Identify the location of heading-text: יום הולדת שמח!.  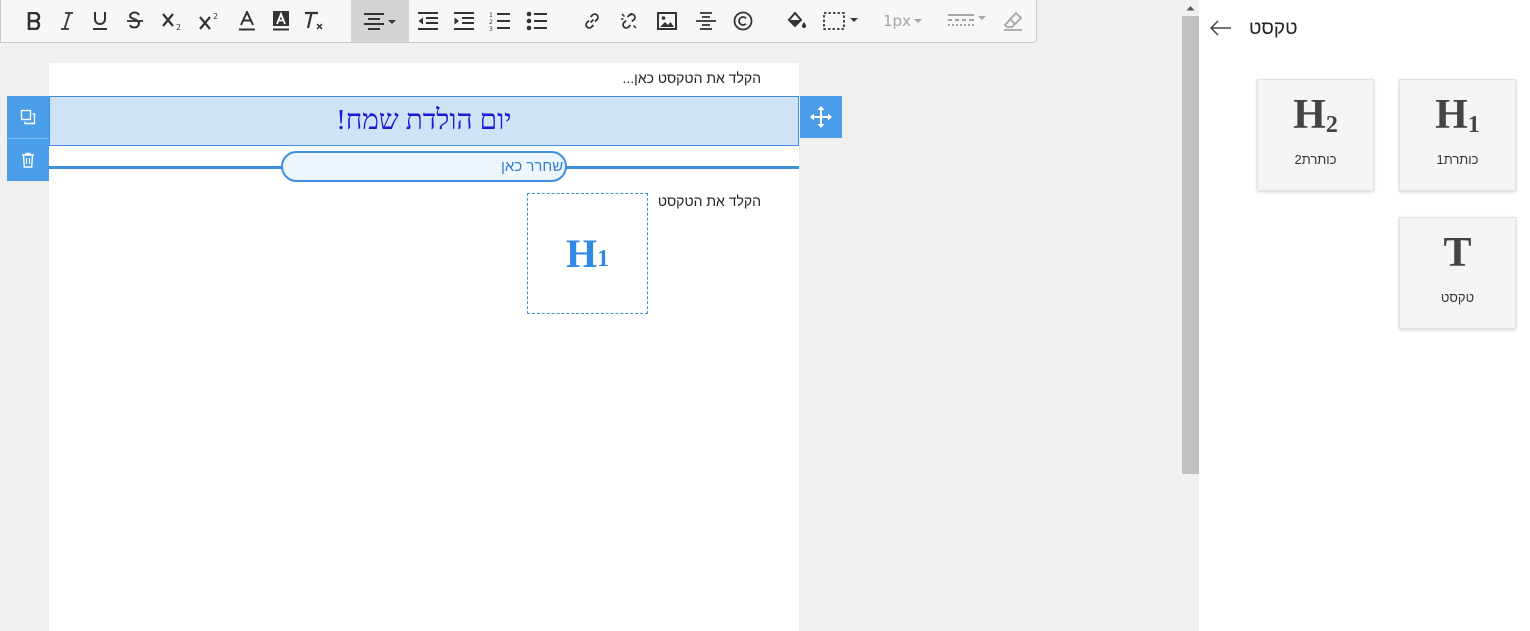
(423, 121).